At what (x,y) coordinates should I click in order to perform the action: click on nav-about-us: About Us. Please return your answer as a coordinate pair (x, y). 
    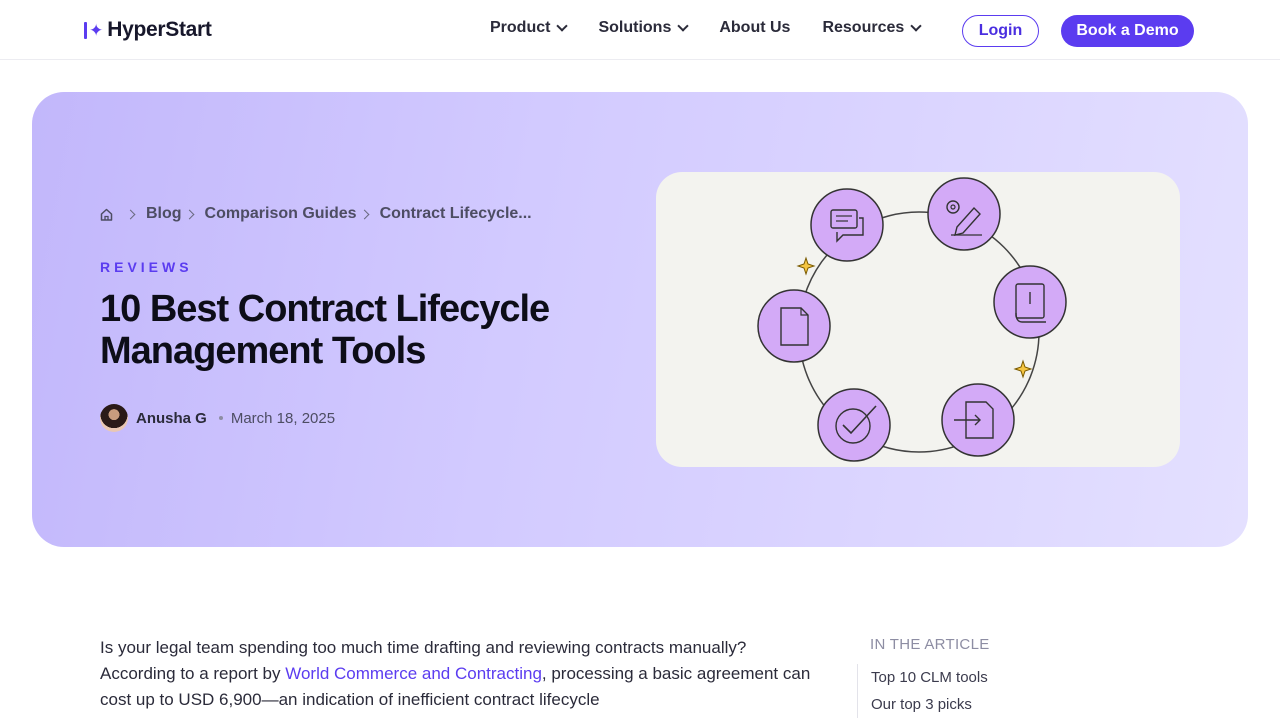
    Looking at the image, I should click on (754, 28).